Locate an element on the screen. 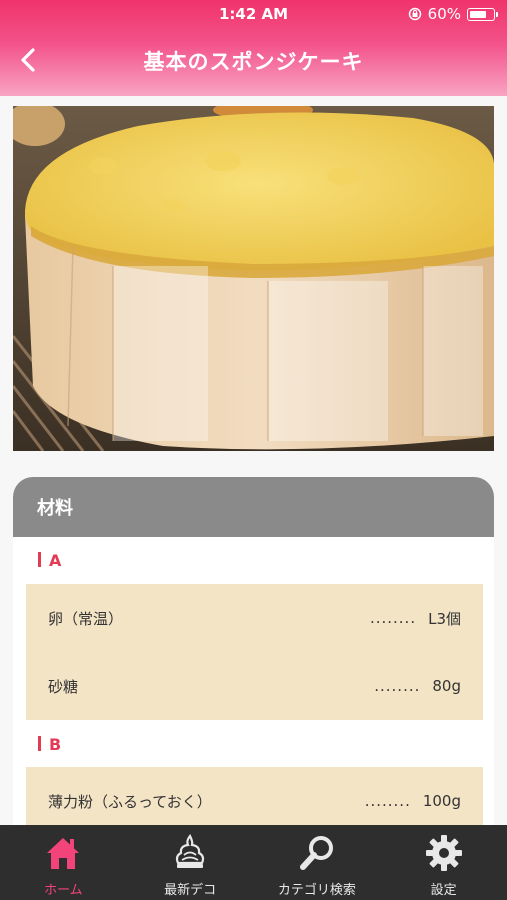  ingredient-row: 砂糖 ........ 80g is located at coordinates (254, 686).